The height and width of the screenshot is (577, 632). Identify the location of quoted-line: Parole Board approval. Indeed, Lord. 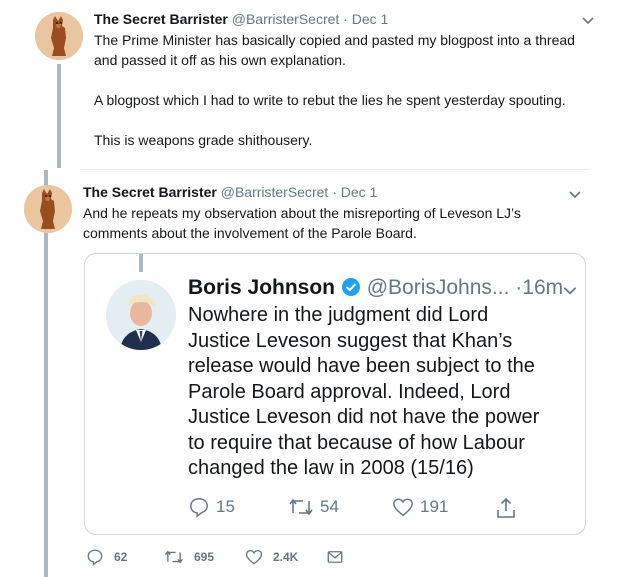
(349, 391).